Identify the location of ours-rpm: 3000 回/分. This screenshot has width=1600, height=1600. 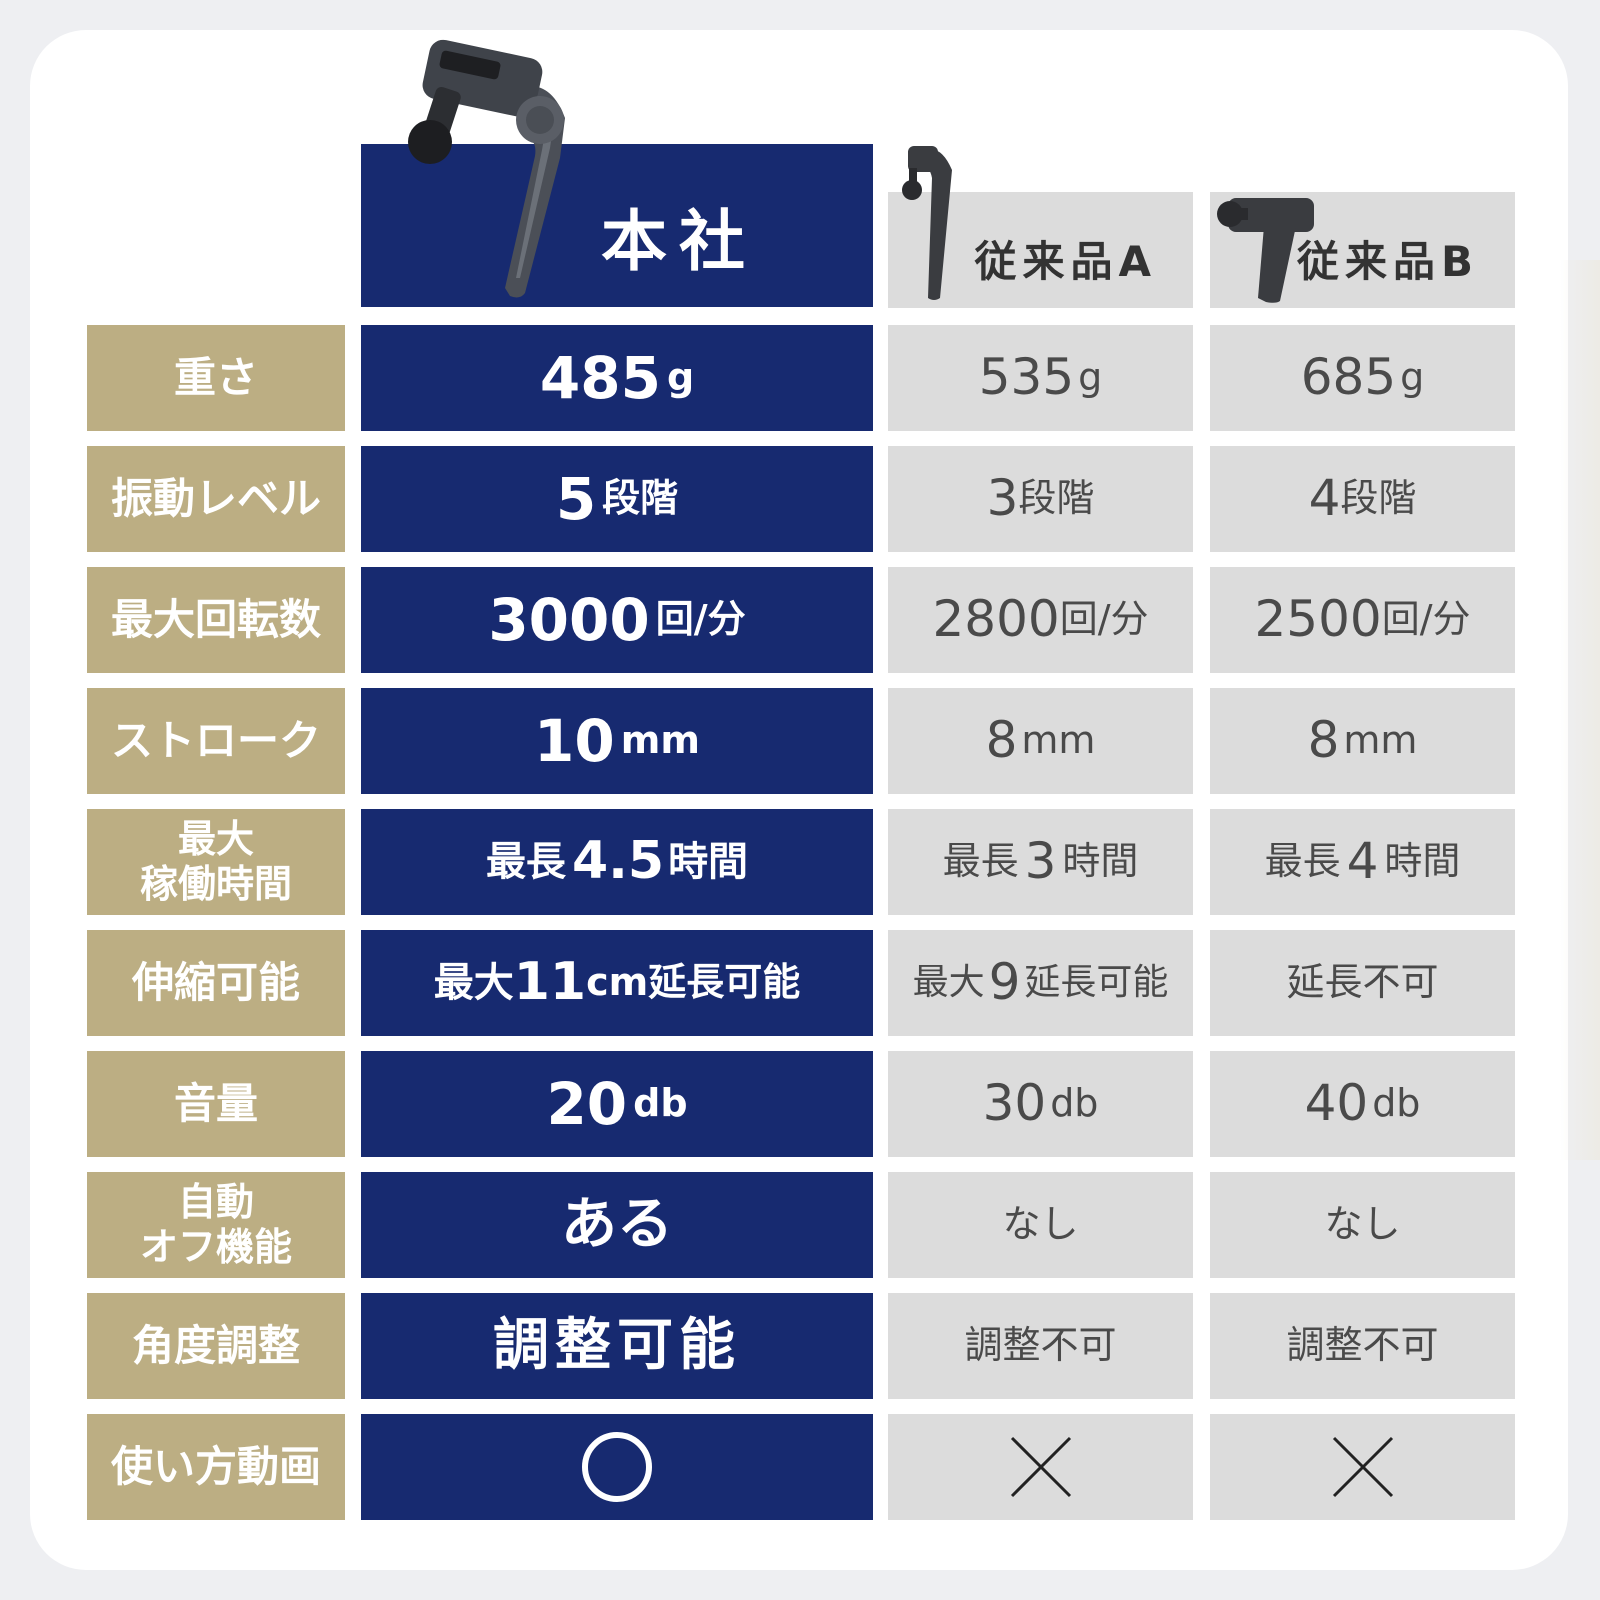
(617, 620).